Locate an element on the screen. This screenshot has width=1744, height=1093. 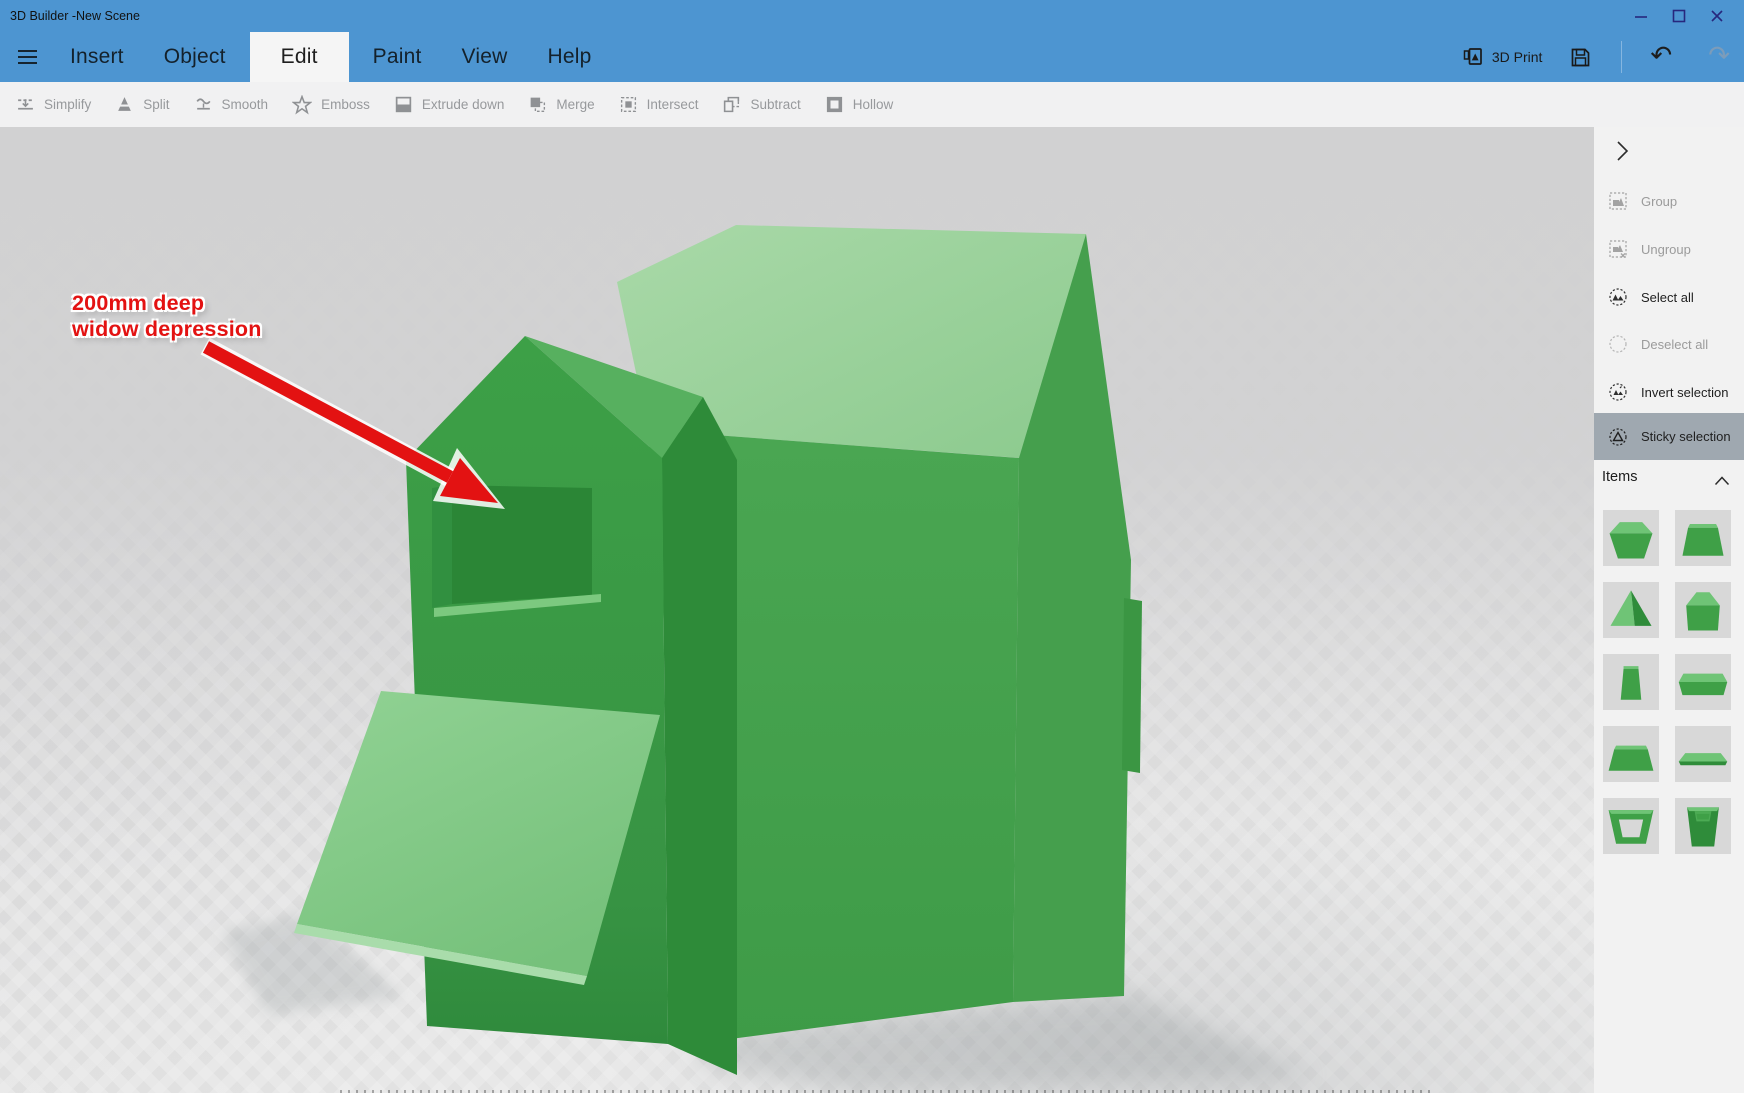
window-title: 3D Builder -New Scene is located at coordinates (75, 16).